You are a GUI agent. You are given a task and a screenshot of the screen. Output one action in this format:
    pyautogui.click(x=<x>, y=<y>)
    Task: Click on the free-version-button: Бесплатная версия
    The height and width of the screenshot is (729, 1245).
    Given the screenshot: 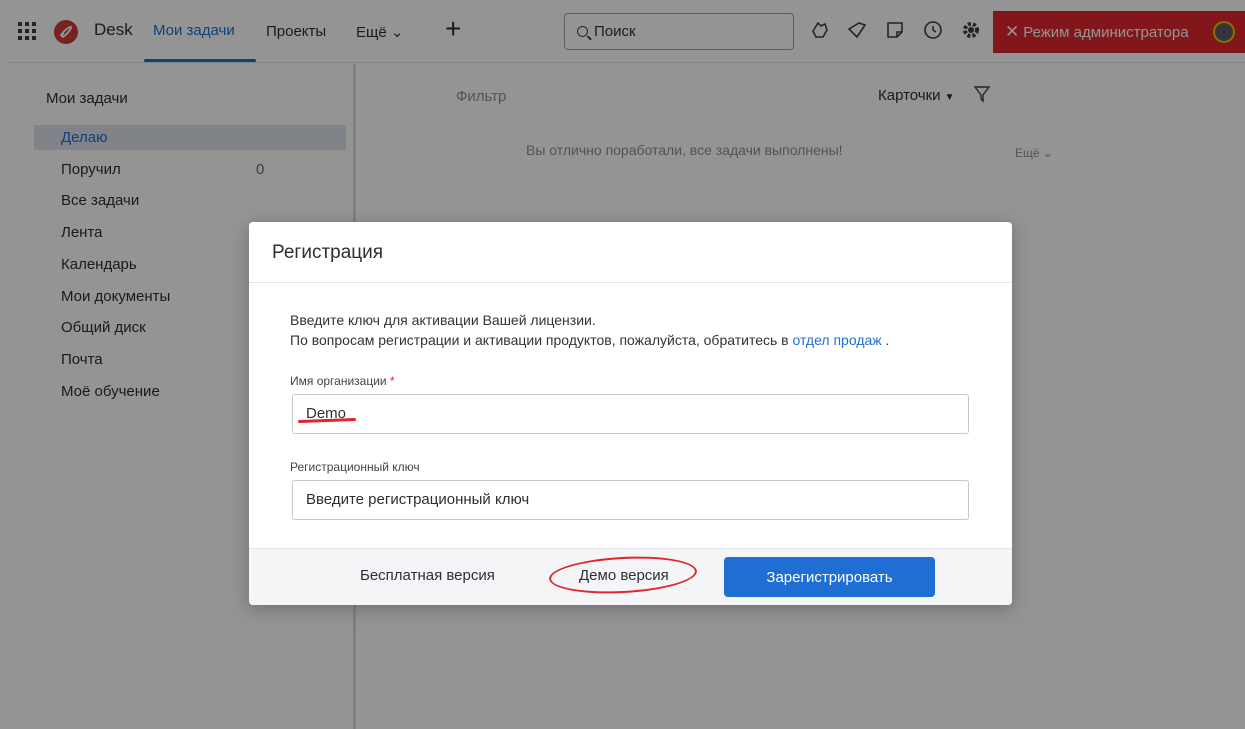 What is the action you would take?
    pyautogui.click(x=427, y=575)
    